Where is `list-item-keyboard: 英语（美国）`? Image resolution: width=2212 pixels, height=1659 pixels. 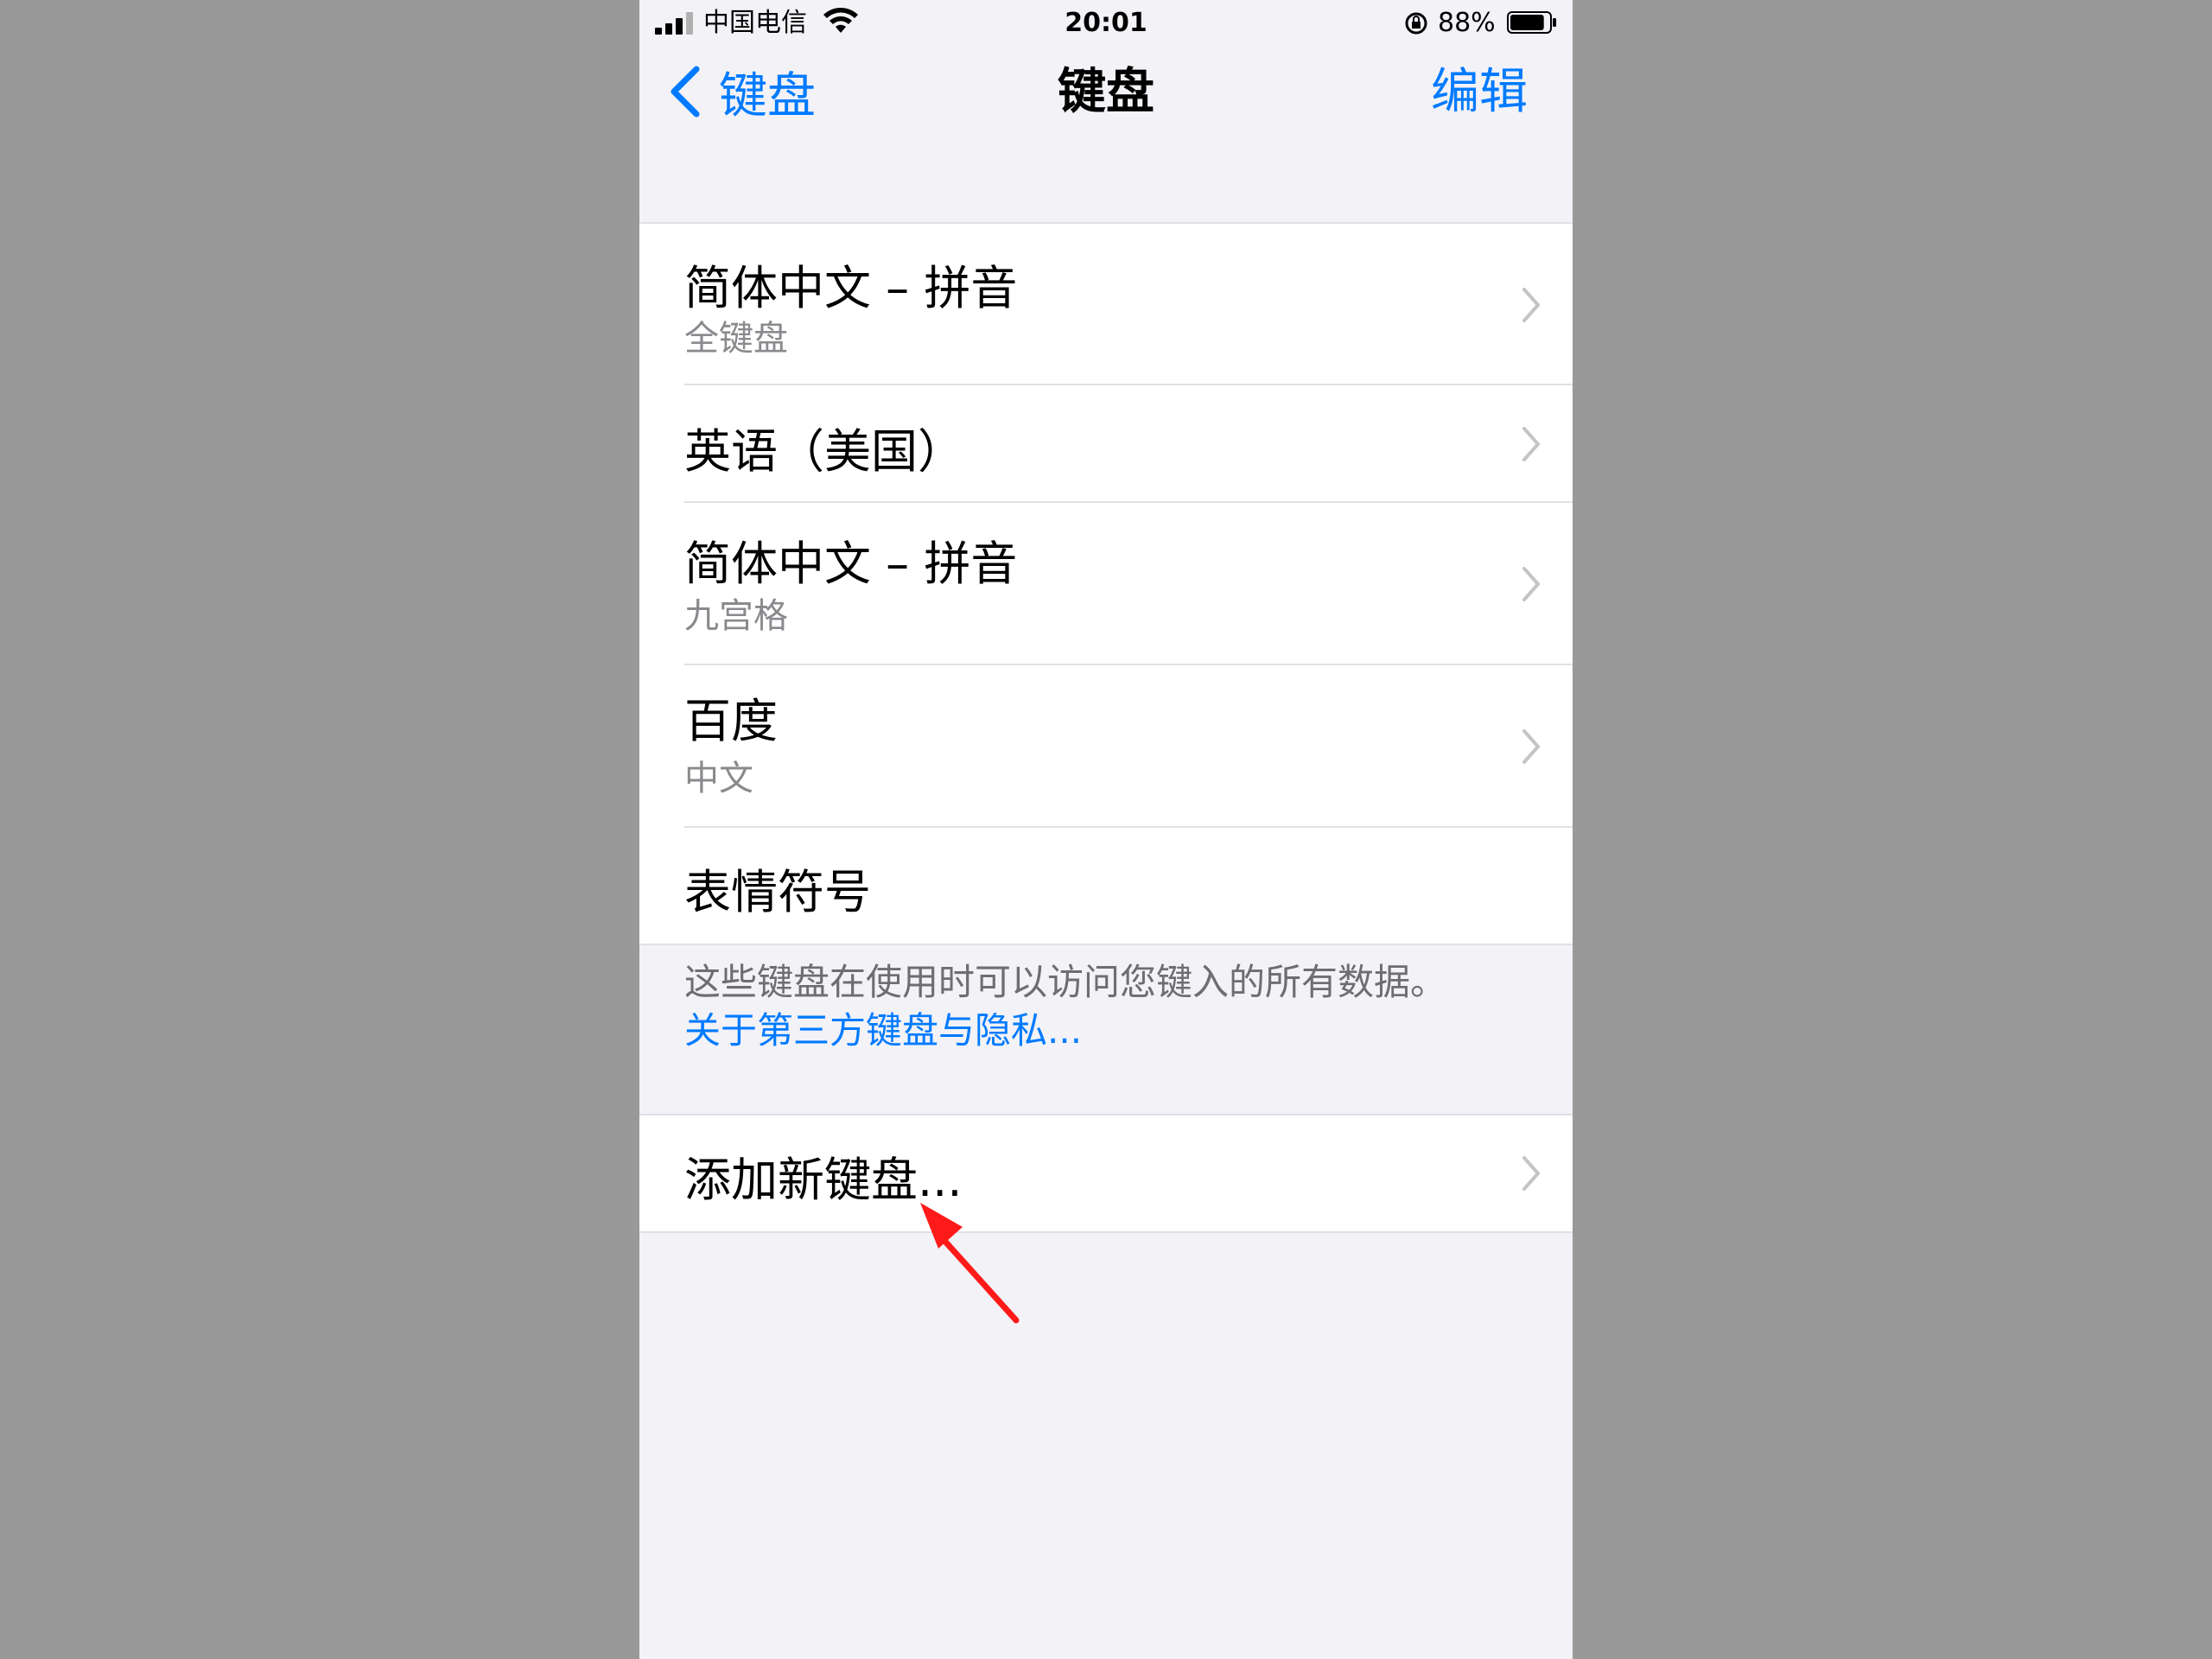 list-item-keyboard: 英语（美国） is located at coordinates (1106, 444).